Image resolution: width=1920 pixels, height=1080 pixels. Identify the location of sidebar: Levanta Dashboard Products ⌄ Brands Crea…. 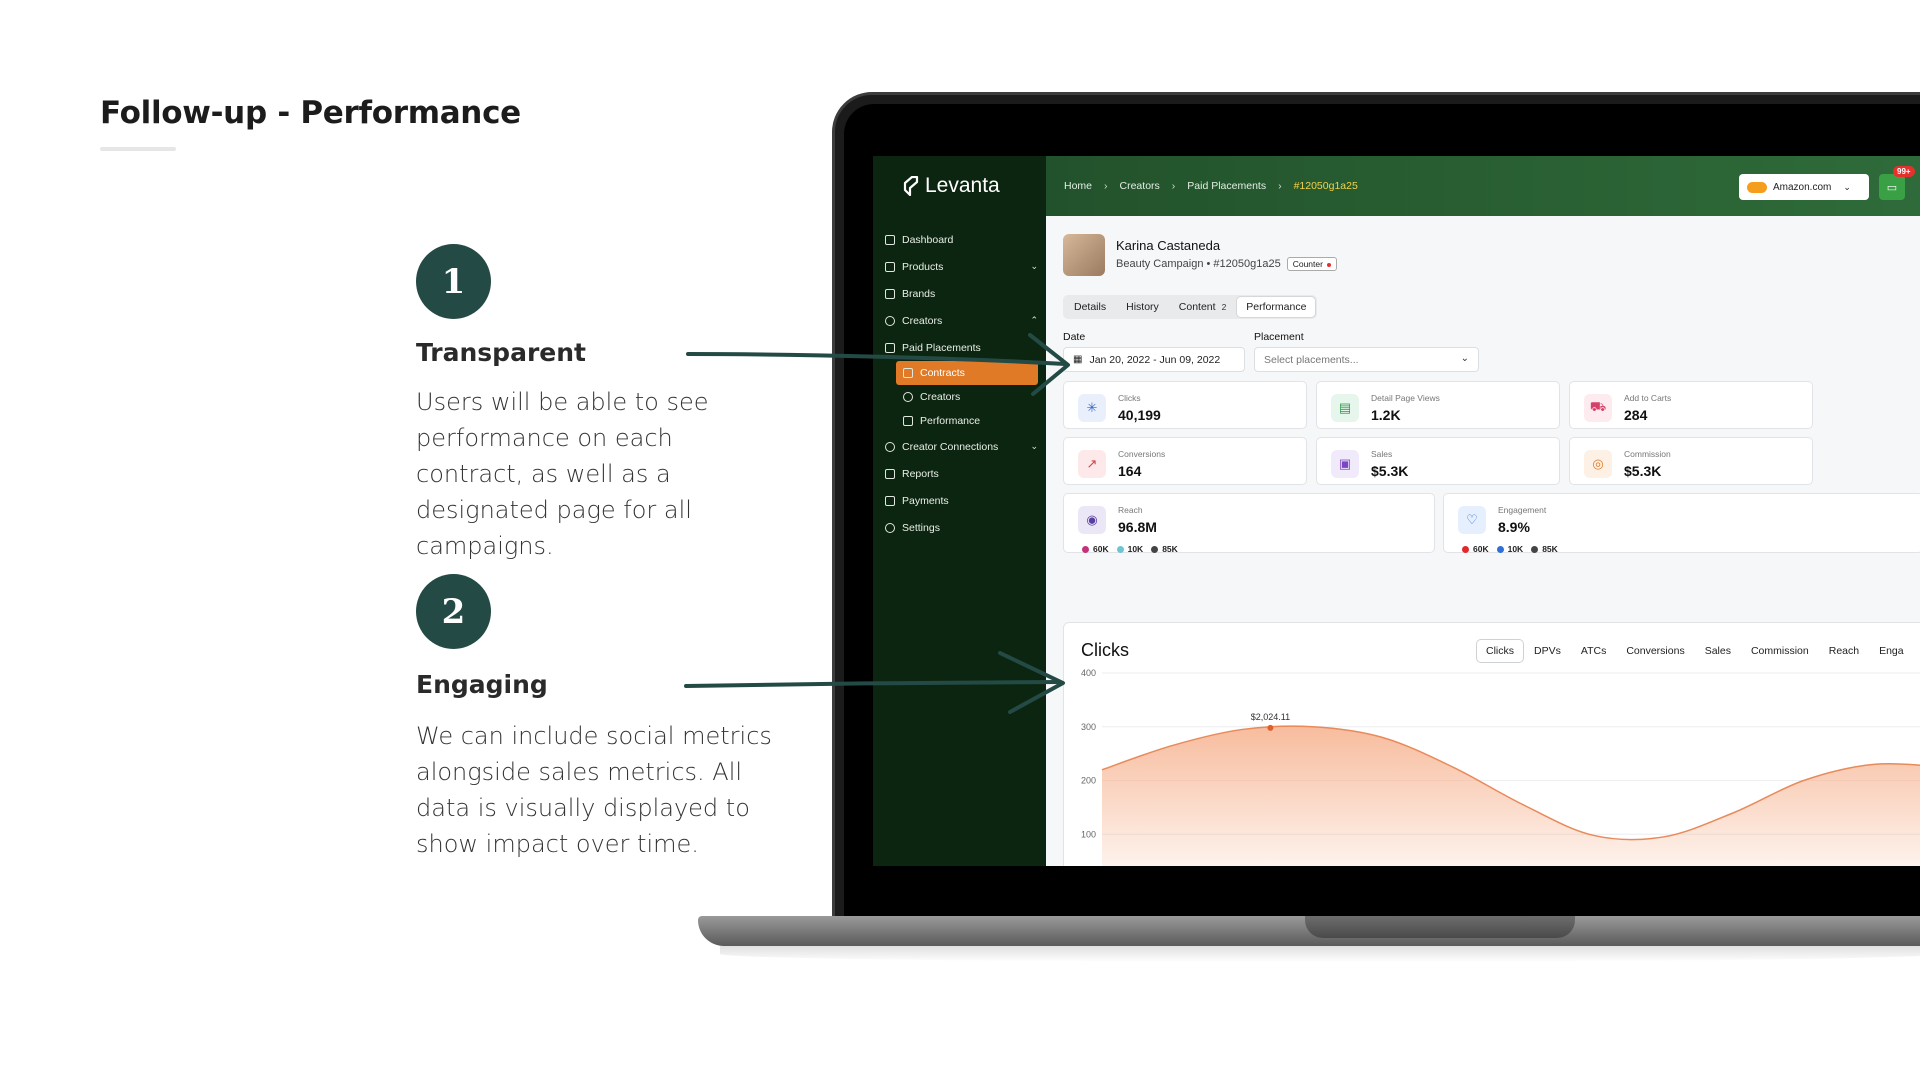
(959, 511).